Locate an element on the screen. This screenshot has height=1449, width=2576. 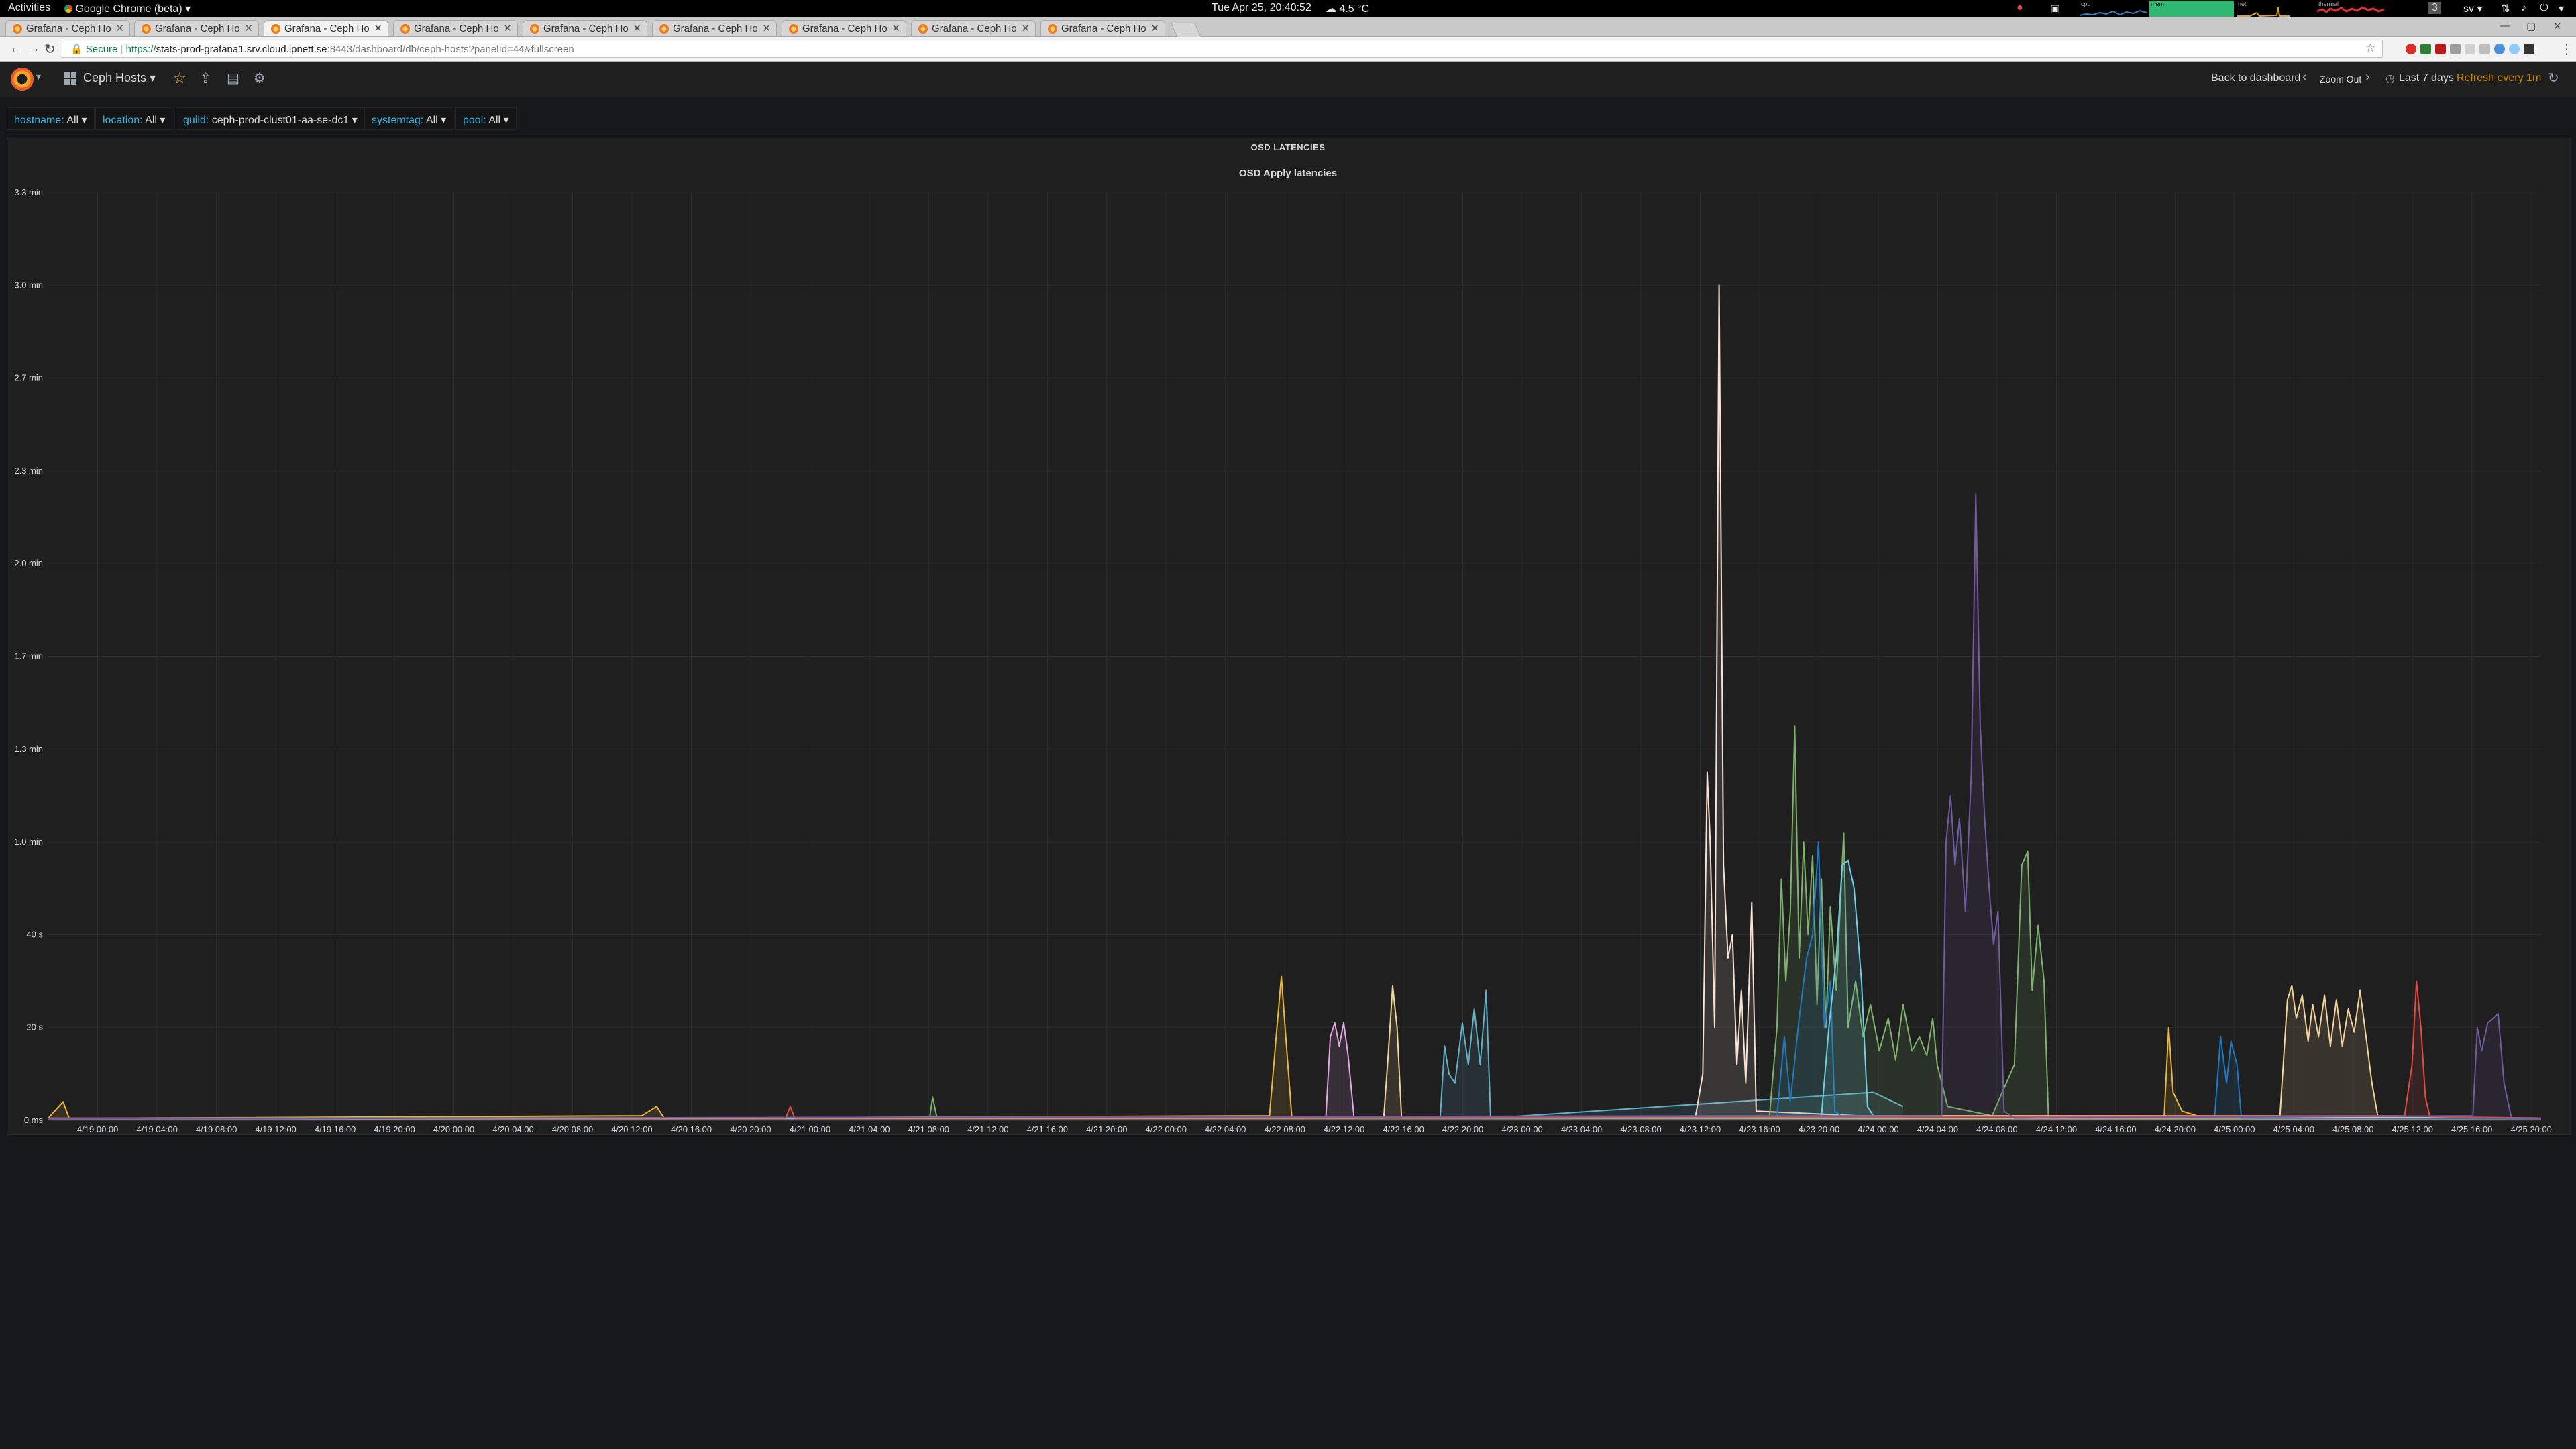
x-tick-label: 4/23 20:00 is located at coordinates (1819, 1129).